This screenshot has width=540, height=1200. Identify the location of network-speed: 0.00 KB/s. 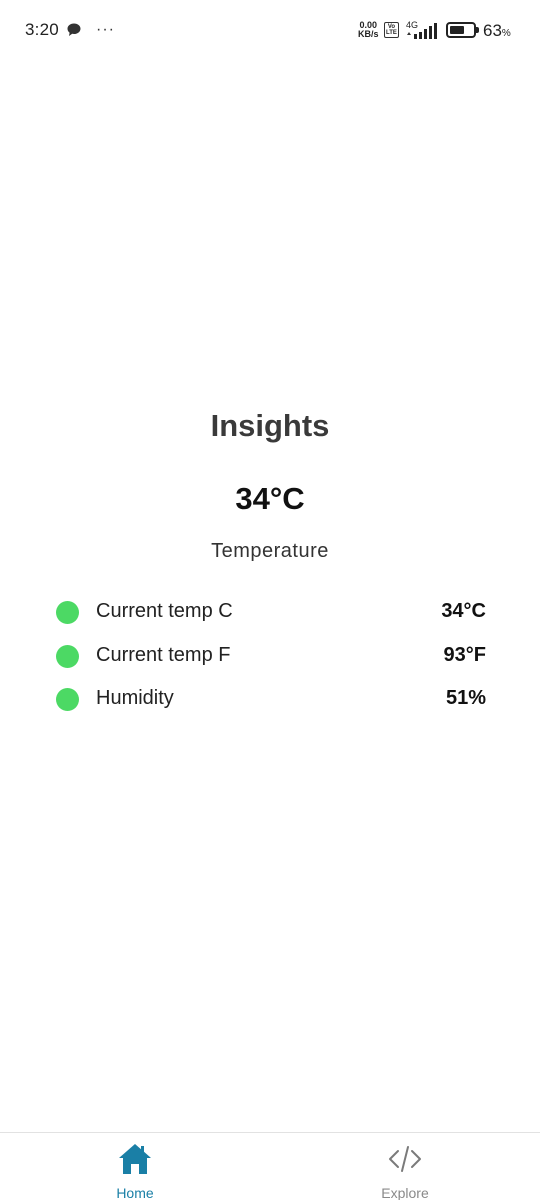
(368, 30).